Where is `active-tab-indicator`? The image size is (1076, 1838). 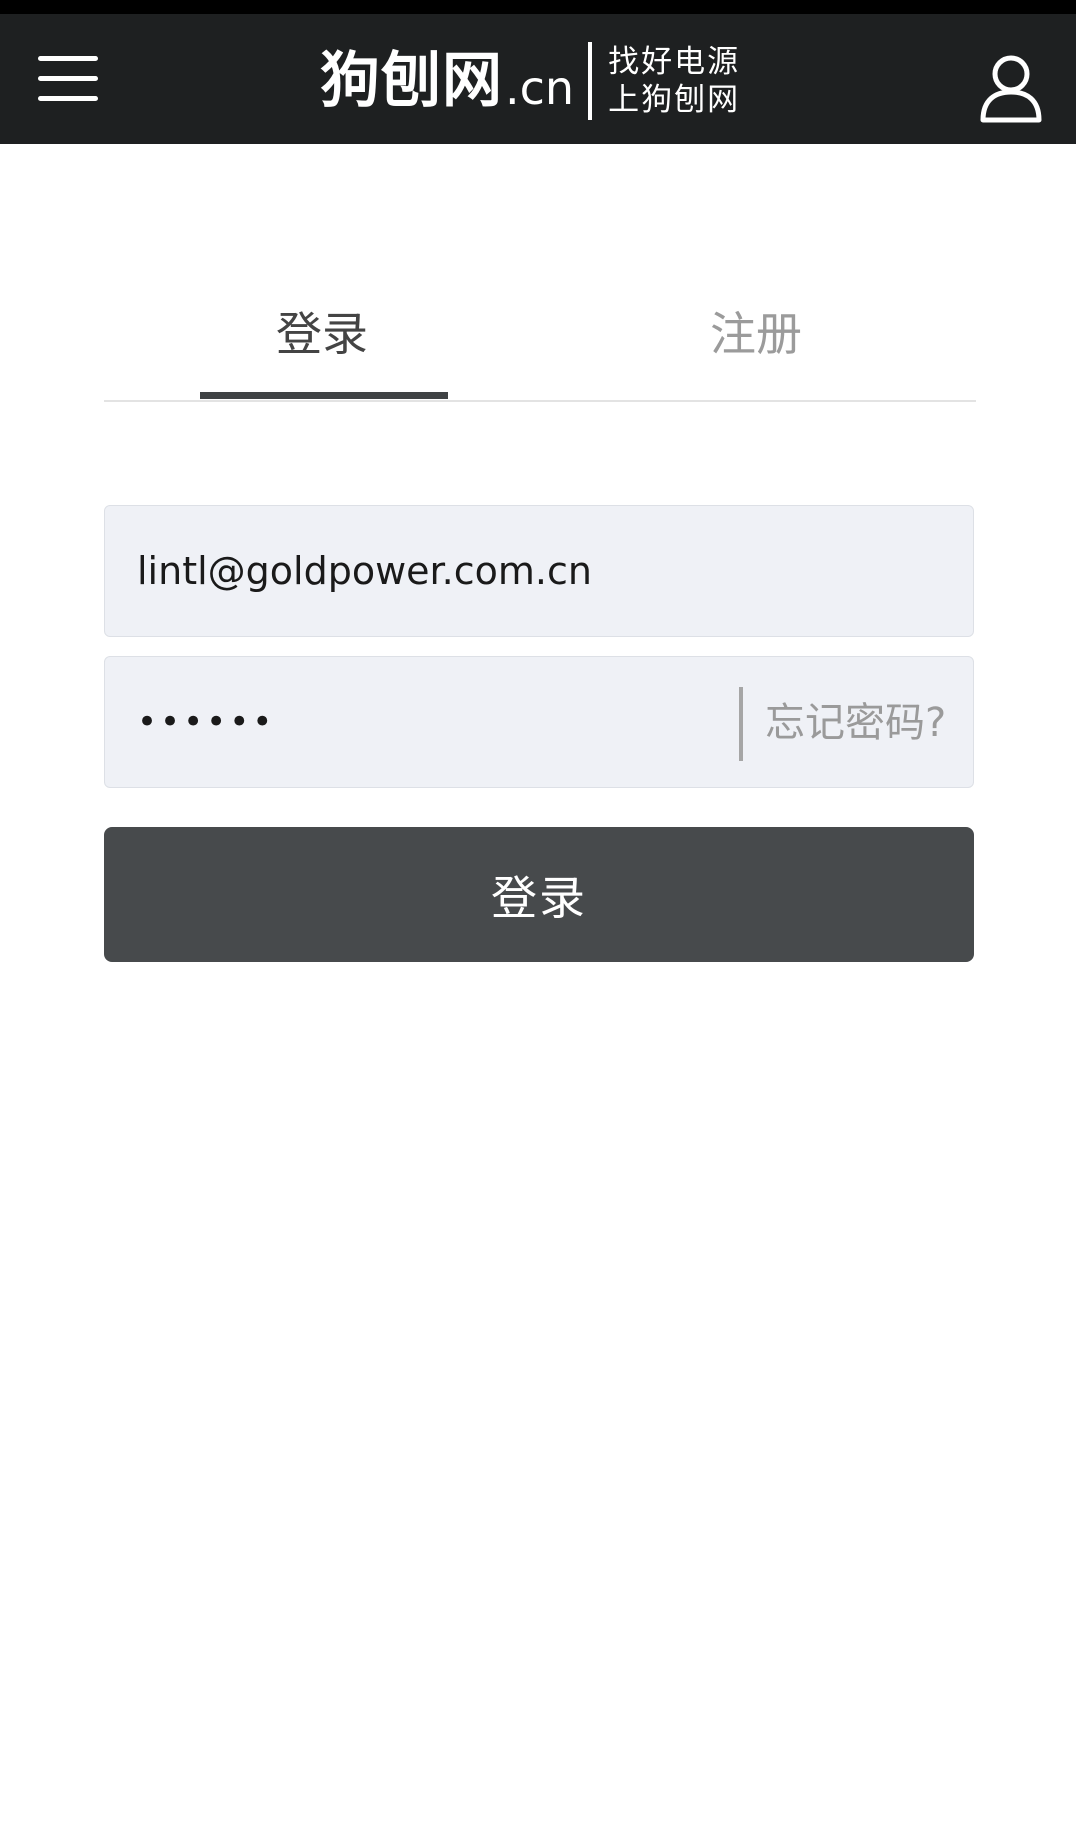 active-tab-indicator is located at coordinates (324, 395).